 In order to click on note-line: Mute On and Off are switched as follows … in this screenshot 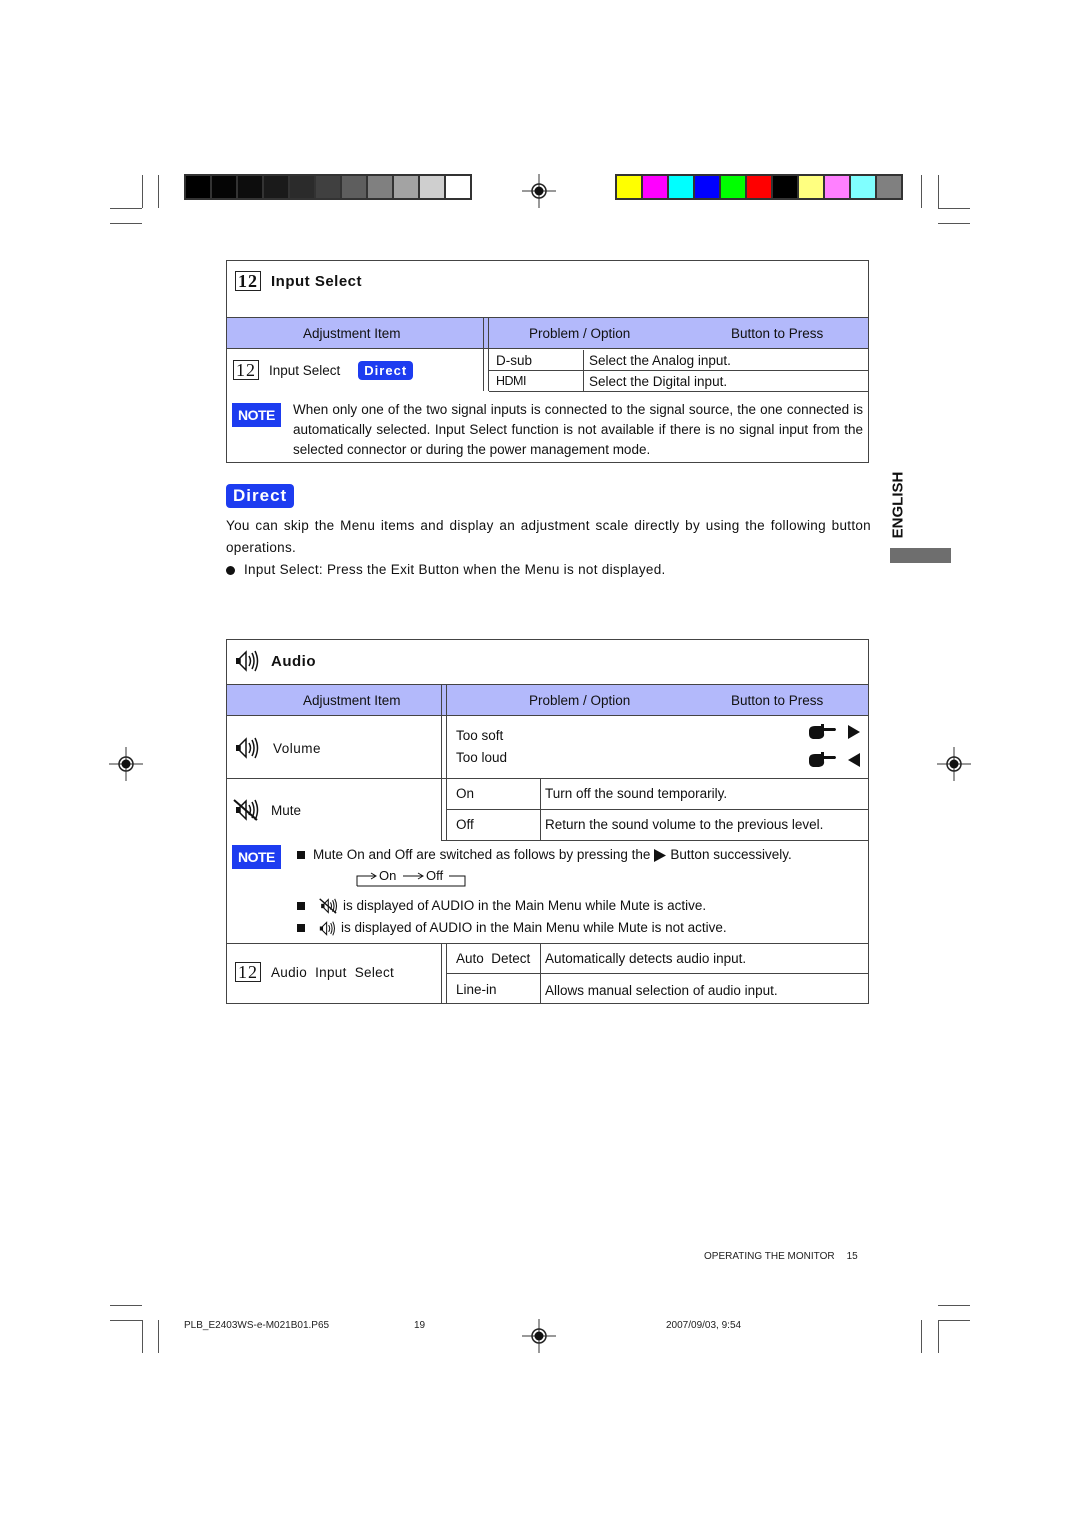, I will do `click(577, 855)`.